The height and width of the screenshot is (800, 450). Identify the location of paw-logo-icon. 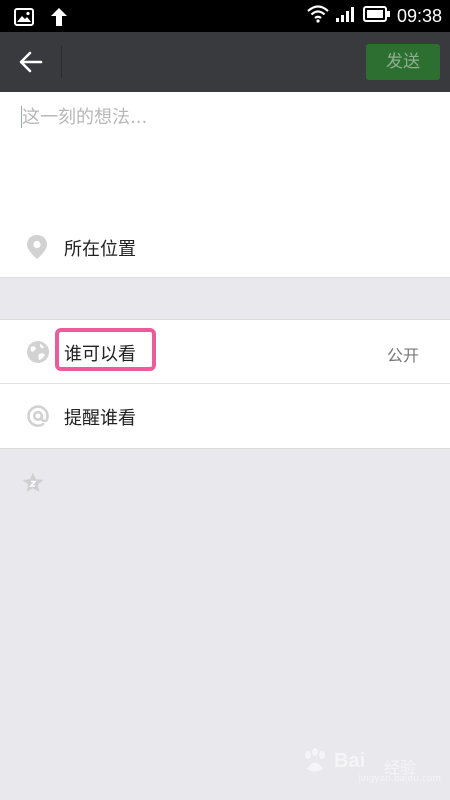
(315, 760).